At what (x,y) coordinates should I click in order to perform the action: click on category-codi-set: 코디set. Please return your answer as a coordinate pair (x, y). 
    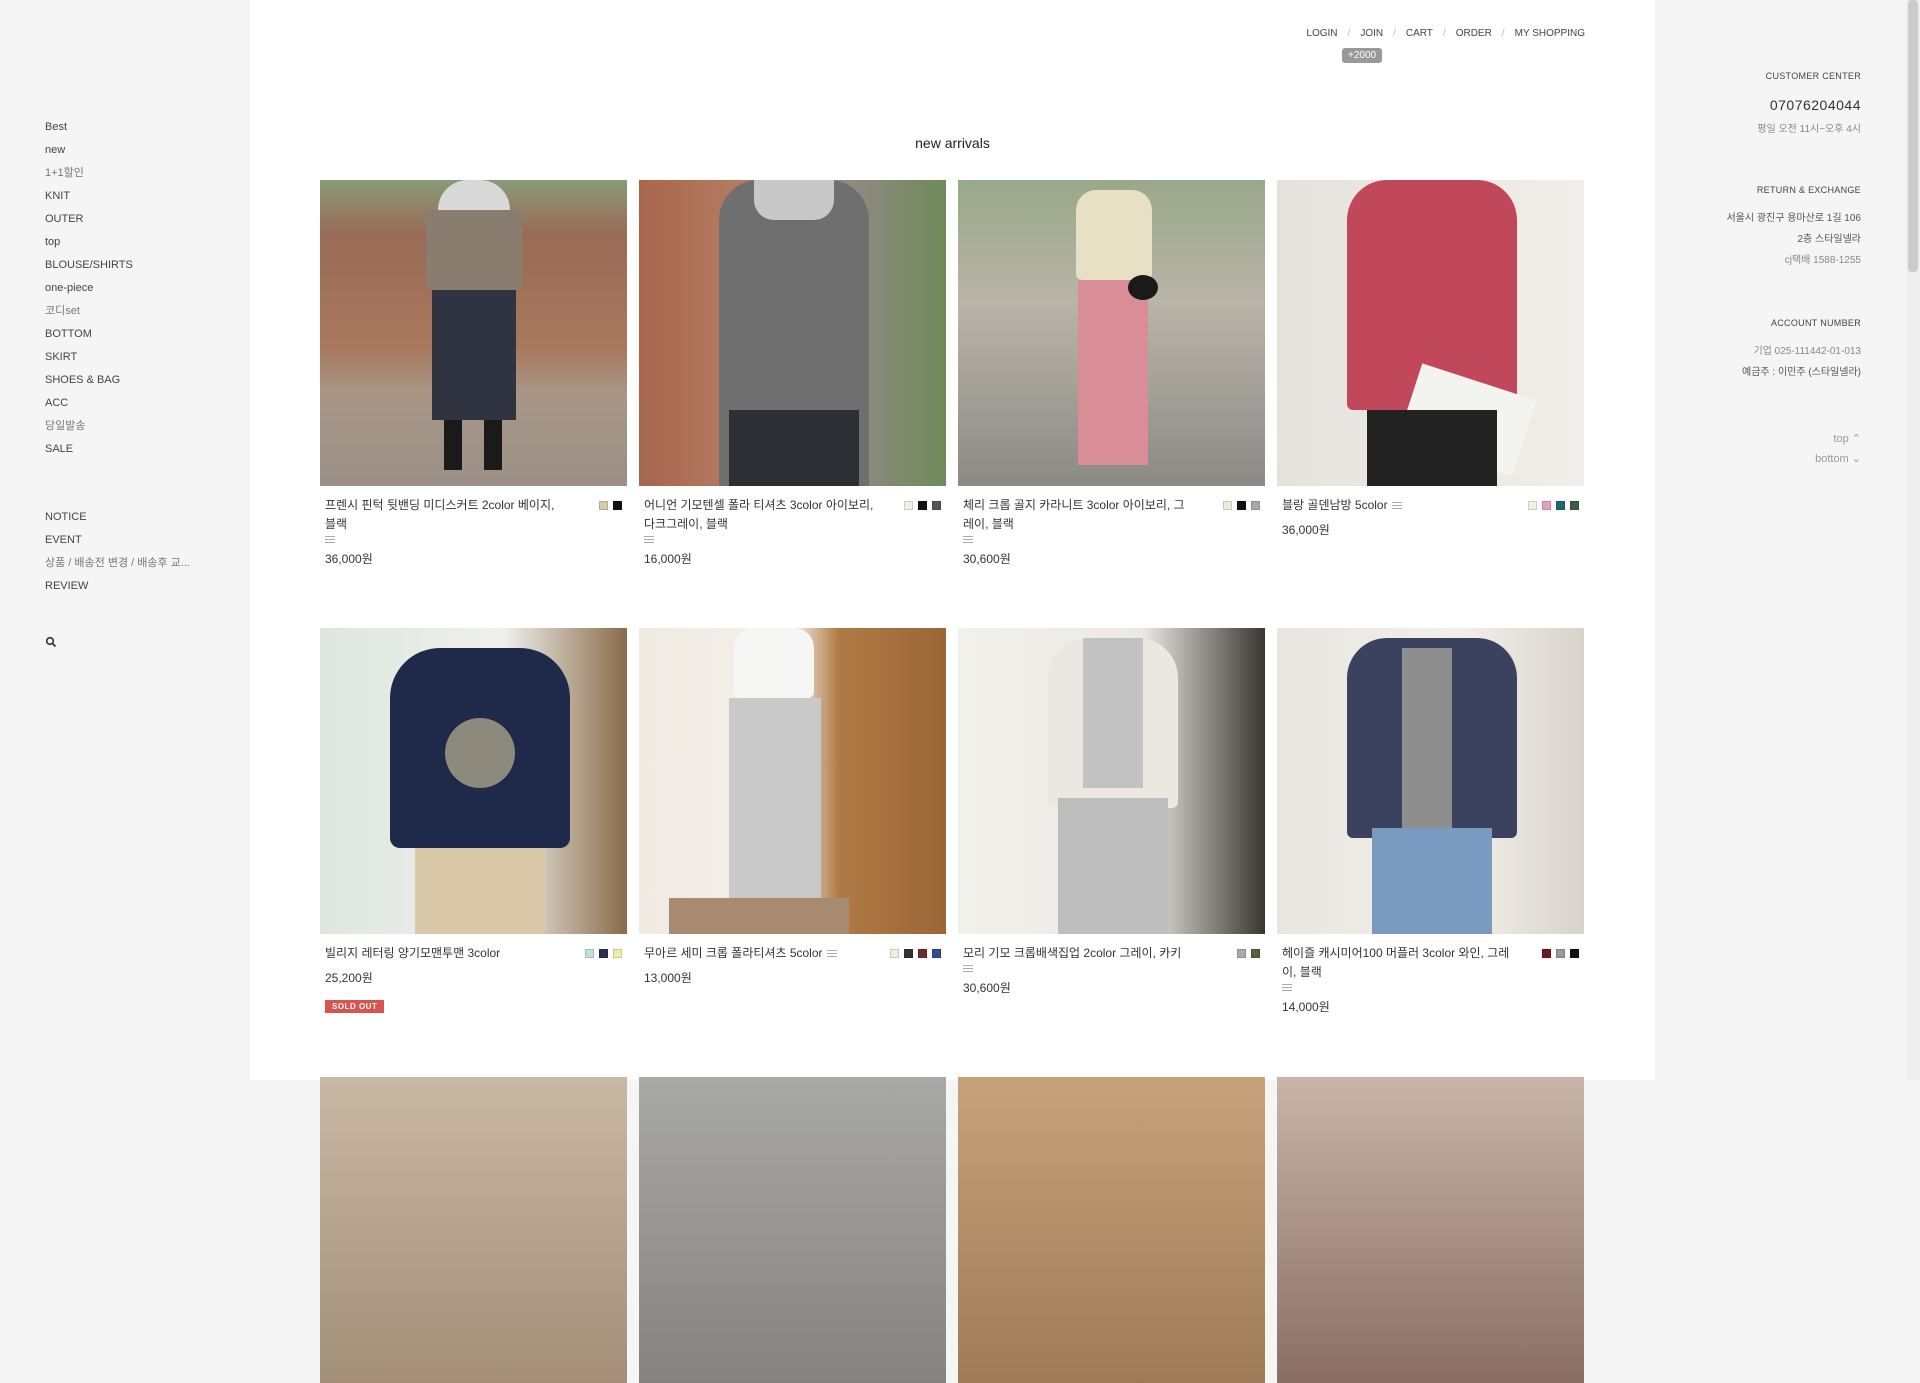
    Looking at the image, I should click on (89, 315).